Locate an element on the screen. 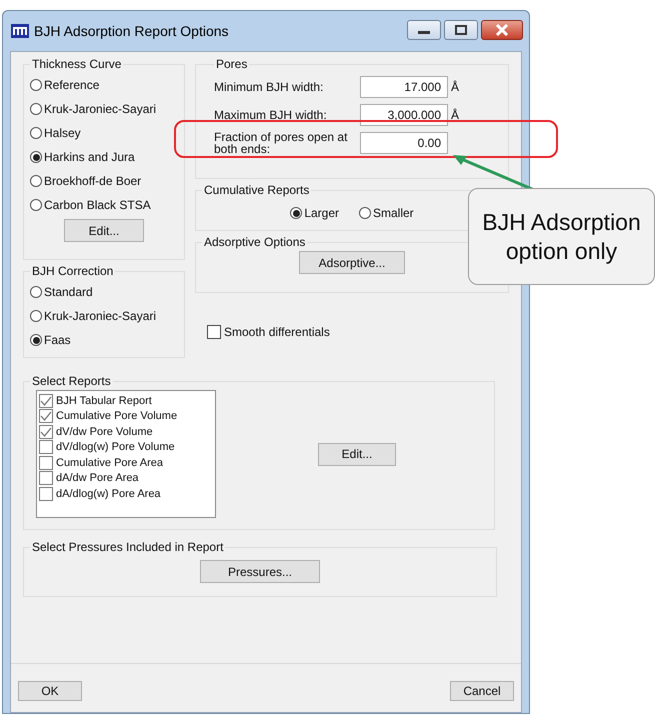 The height and width of the screenshot is (716, 655). input-field: 0.00 is located at coordinates (404, 143).